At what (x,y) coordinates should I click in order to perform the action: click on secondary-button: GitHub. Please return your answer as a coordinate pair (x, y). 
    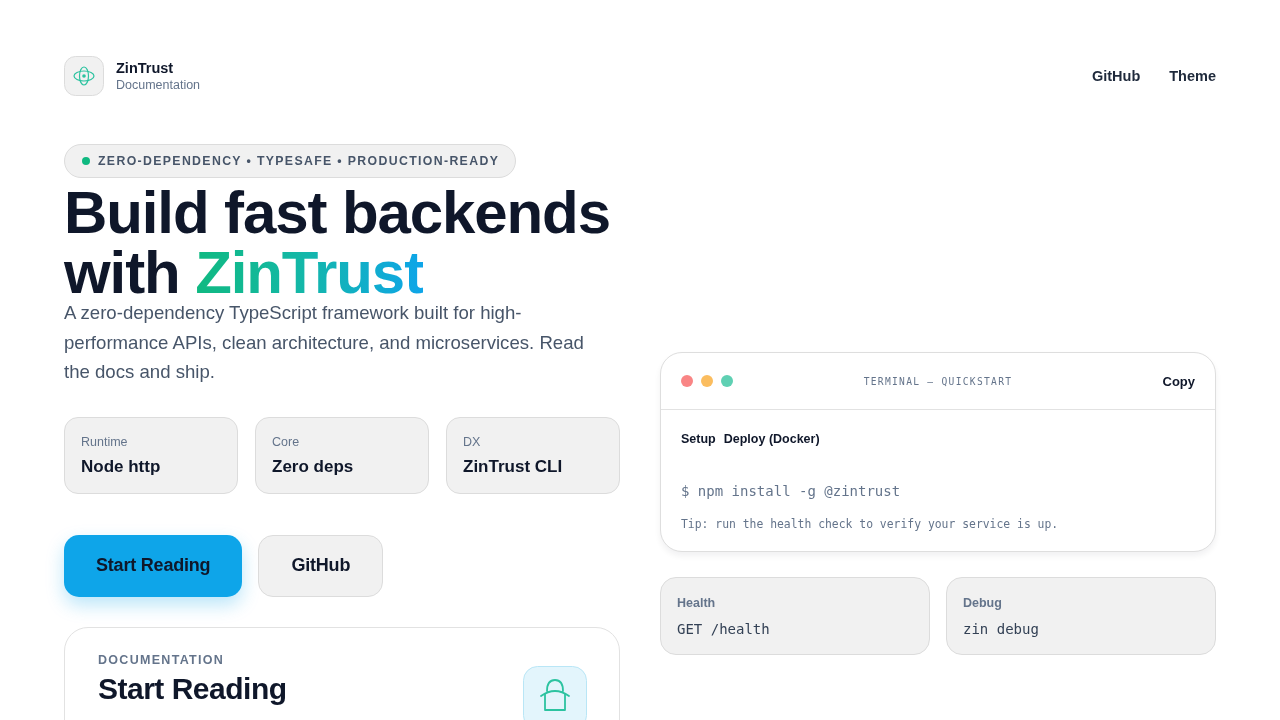
    Looking at the image, I should click on (321, 565).